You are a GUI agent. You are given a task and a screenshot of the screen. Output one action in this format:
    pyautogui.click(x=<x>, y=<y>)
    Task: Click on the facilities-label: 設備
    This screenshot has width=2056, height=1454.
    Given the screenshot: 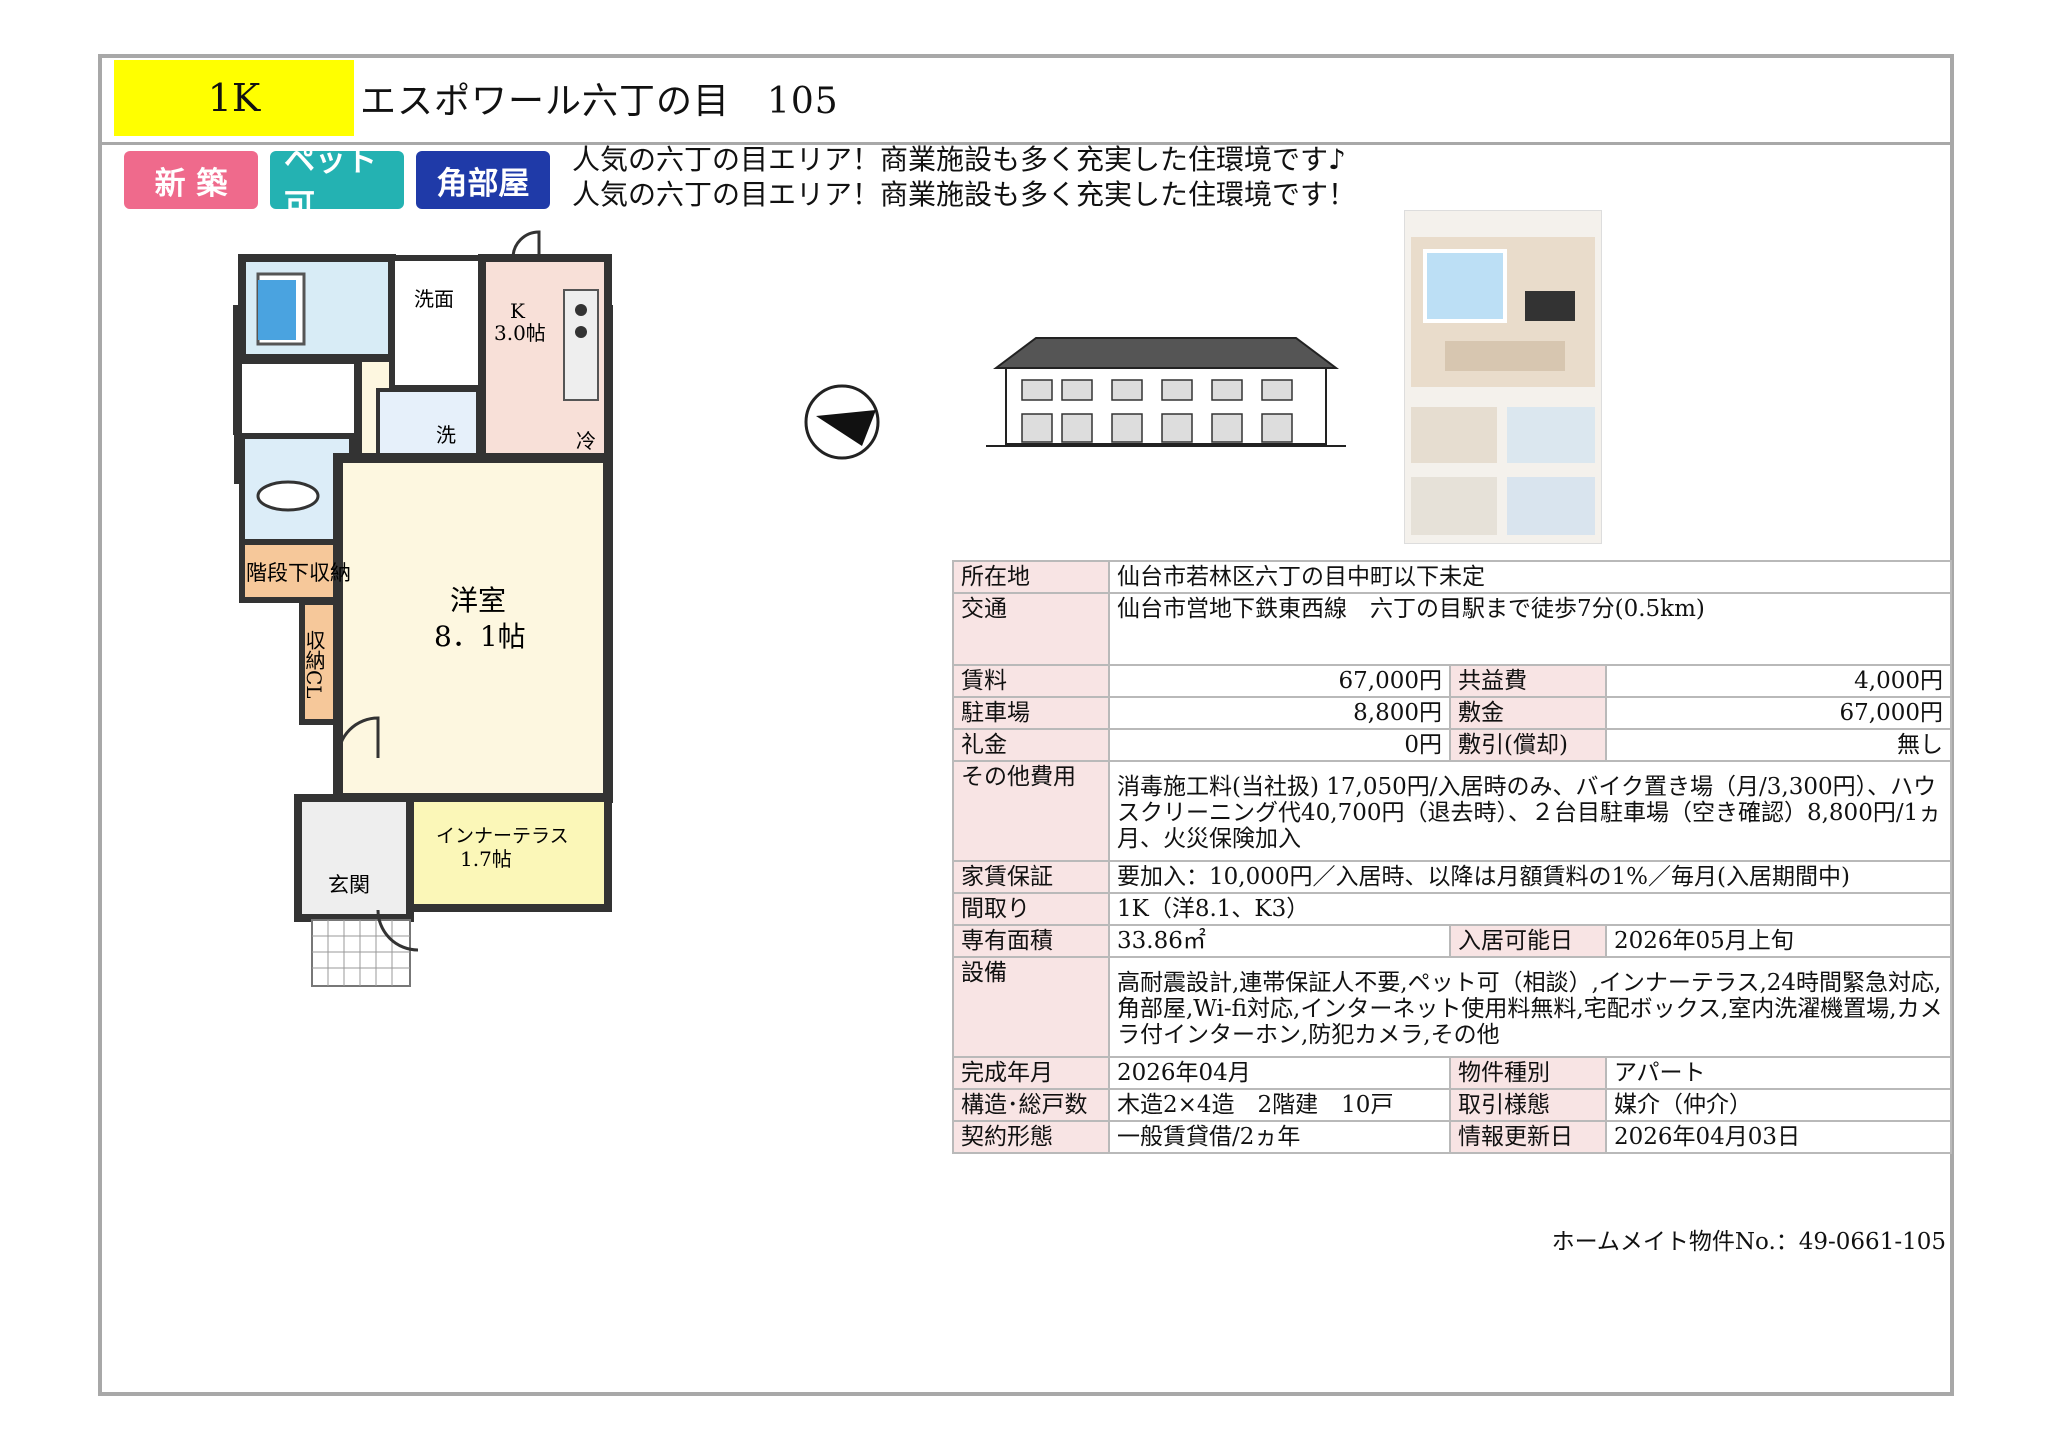 What is the action you would take?
    pyautogui.click(x=1031, y=1007)
    